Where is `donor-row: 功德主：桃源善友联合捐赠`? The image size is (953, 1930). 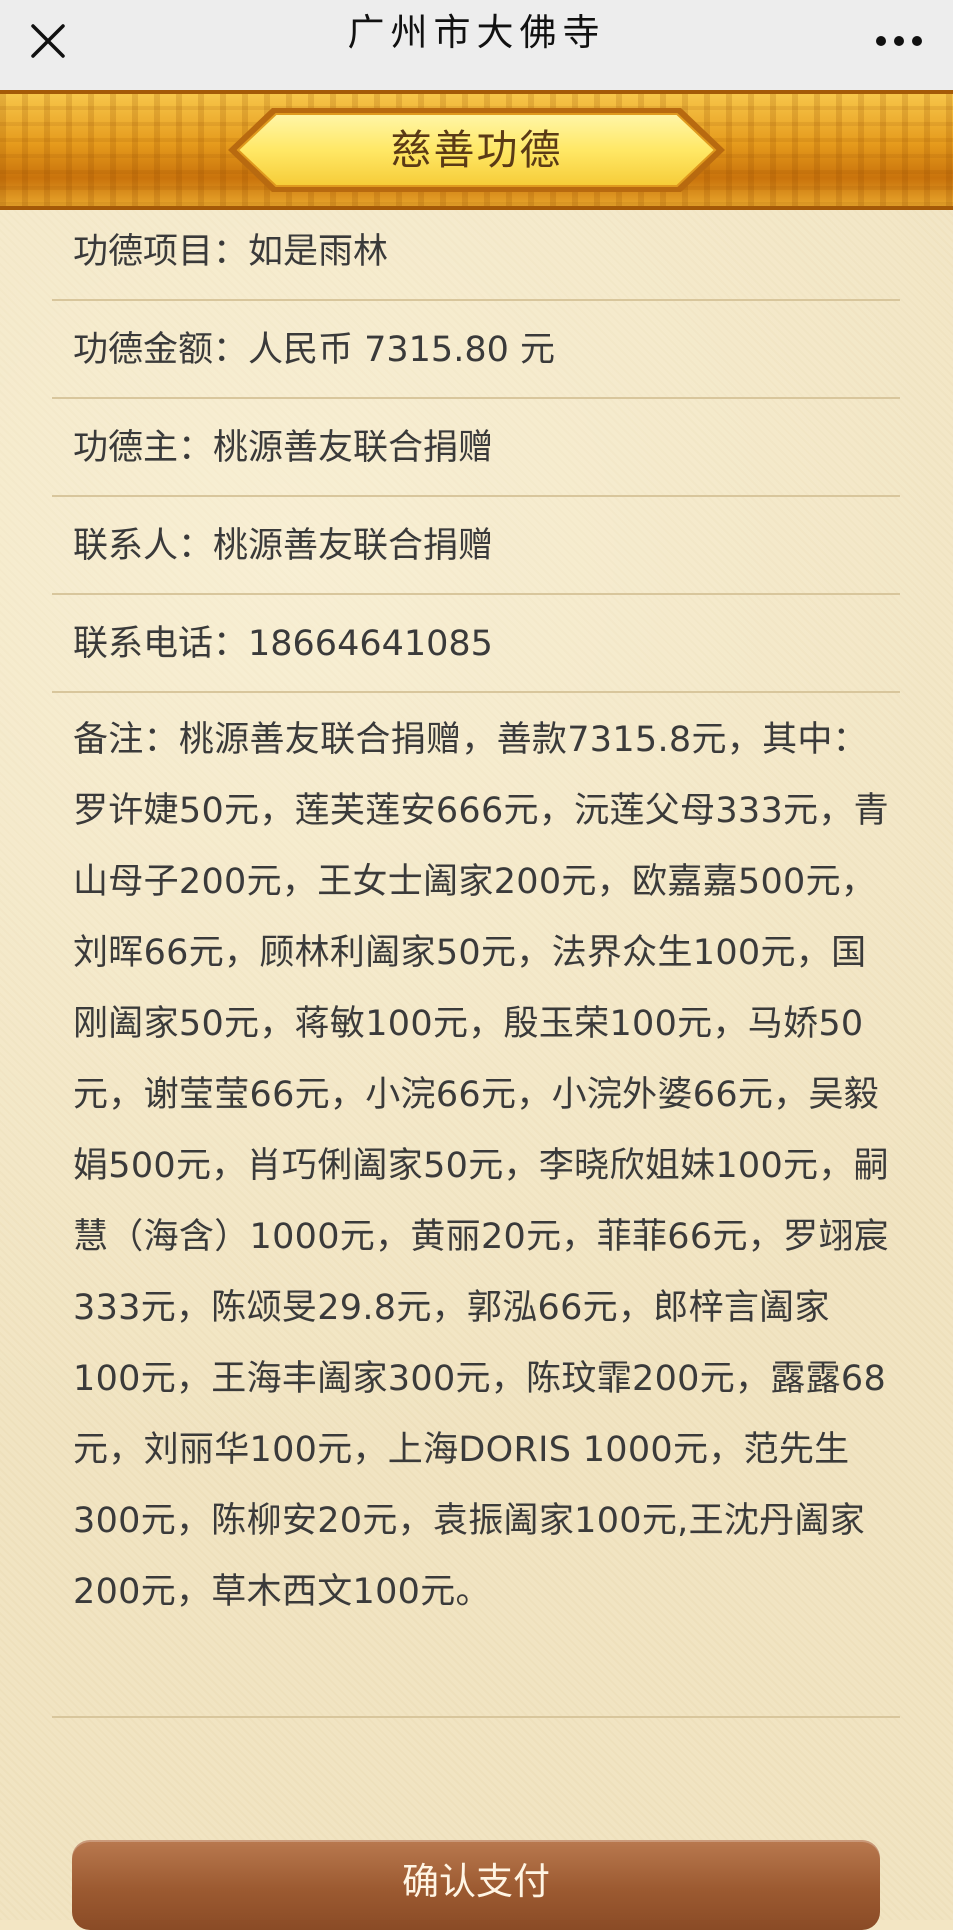 donor-row: 功德主：桃源善友联合捐赠 is located at coordinates (476, 448).